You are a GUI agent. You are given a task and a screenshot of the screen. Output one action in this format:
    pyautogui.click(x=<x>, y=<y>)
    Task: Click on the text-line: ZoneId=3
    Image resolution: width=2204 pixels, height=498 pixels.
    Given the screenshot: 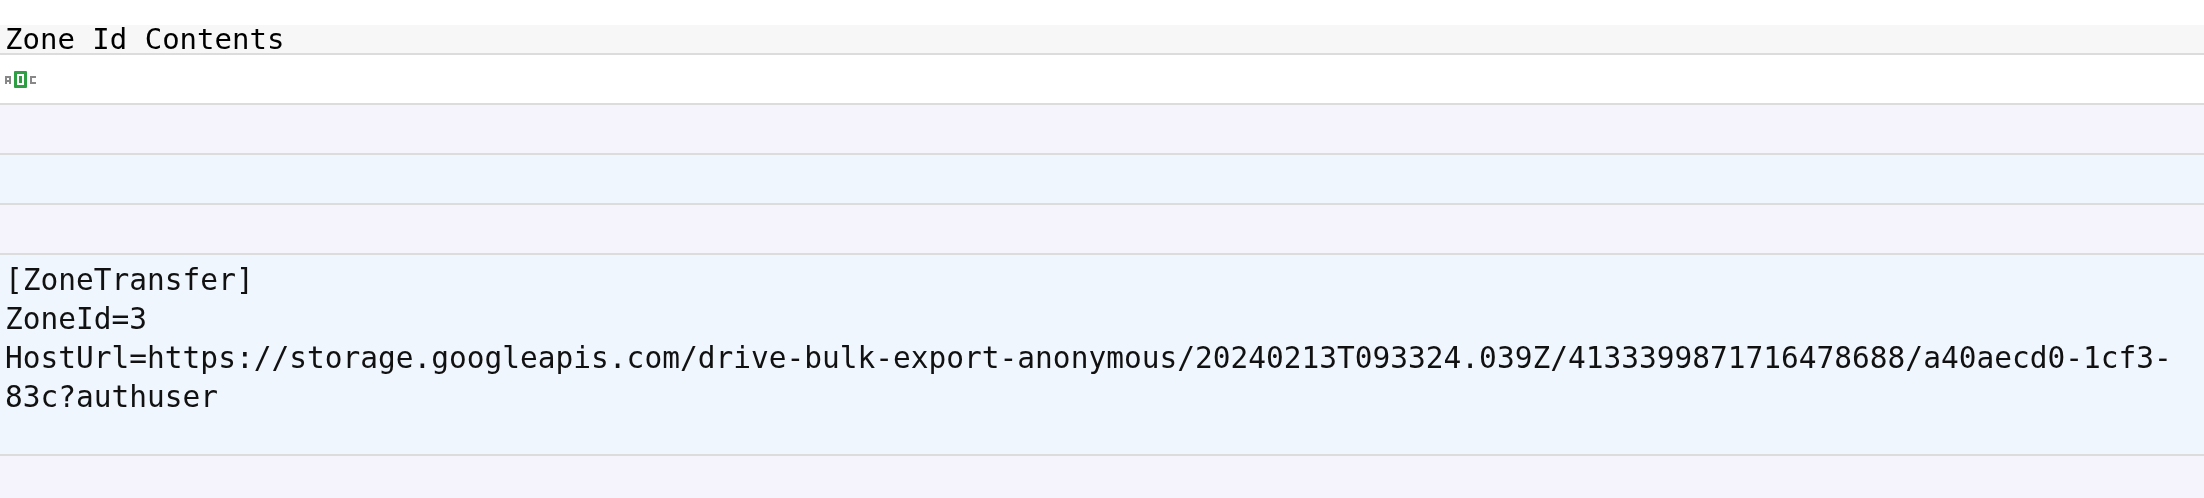 What is the action you would take?
    pyautogui.click(x=76, y=319)
    